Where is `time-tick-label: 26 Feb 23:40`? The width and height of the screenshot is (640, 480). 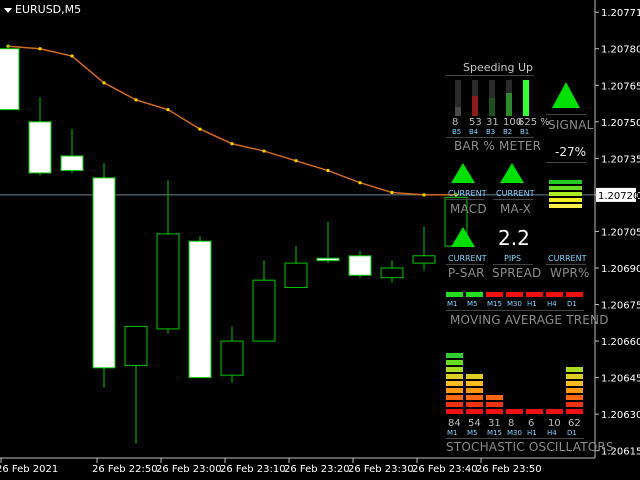
time-tick-label: 26 Feb 23:40 is located at coordinates (445, 469).